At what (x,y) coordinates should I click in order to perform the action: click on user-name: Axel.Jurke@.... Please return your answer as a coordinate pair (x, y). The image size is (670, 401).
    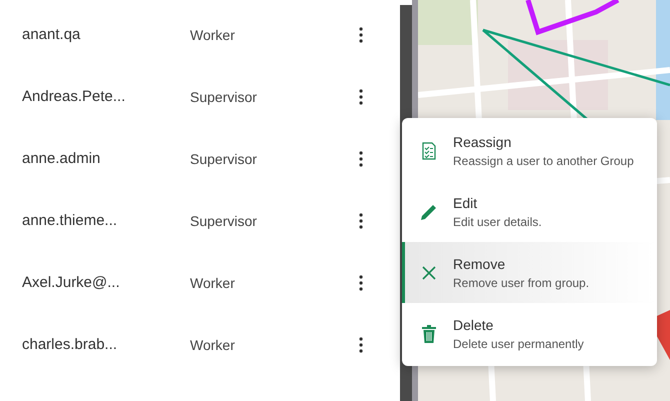
    Looking at the image, I should click on (71, 282).